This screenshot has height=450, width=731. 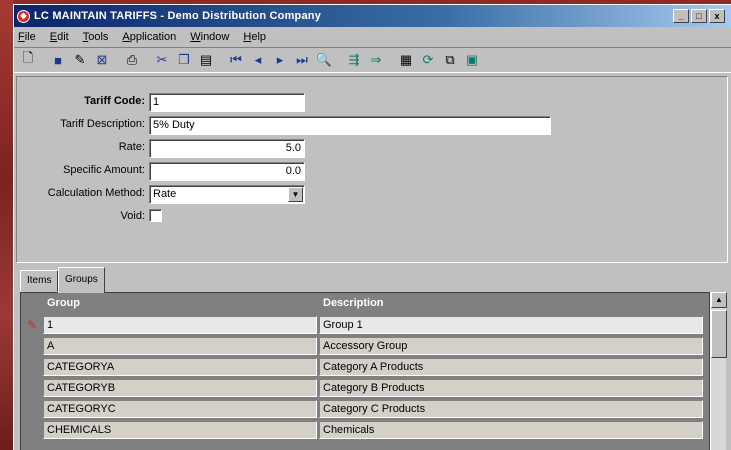 What do you see at coordinates (428, 60) in the screenshot?
I see `refresh-icon: ⟳` at bounding box center [428, 60].